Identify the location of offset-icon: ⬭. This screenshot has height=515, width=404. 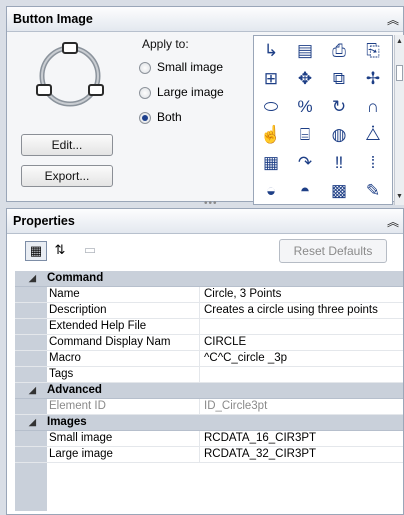
(271, 107).